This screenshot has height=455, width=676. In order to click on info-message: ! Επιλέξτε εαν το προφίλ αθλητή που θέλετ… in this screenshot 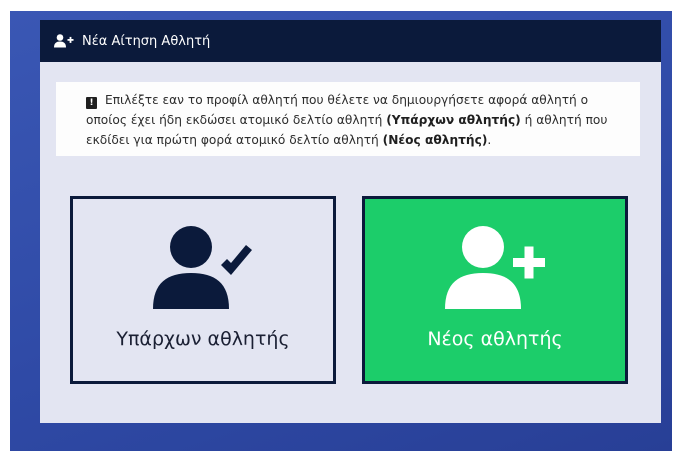, I will do `click(348, 119)`.